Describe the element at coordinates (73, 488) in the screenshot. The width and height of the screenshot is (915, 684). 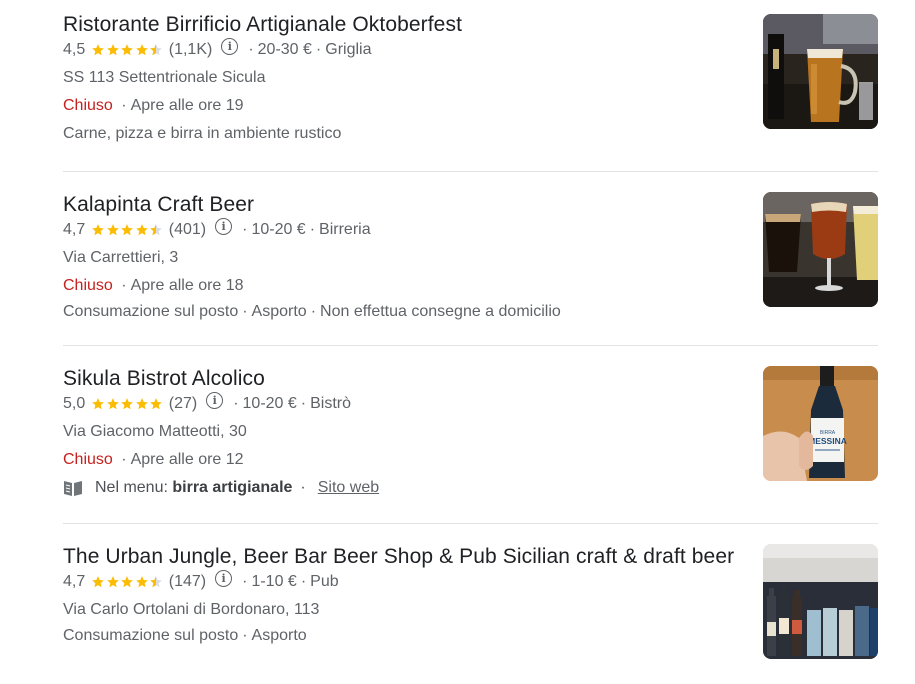
I see `menu-book-icon` at that location.